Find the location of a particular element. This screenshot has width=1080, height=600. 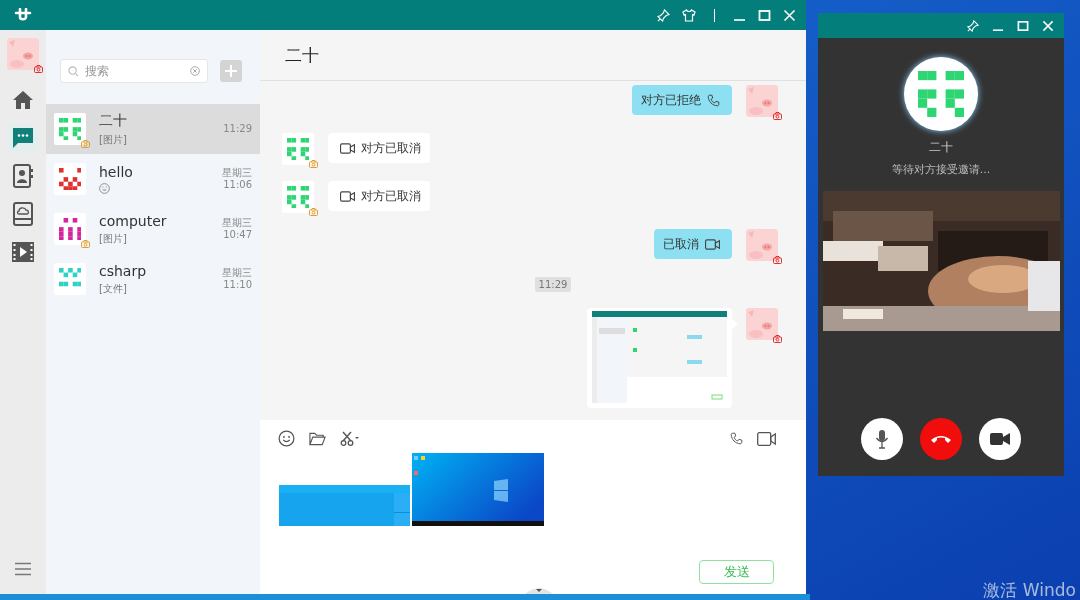

conversation-item: 二十 [图片] 11:29 is located at coordinates (153, 129).